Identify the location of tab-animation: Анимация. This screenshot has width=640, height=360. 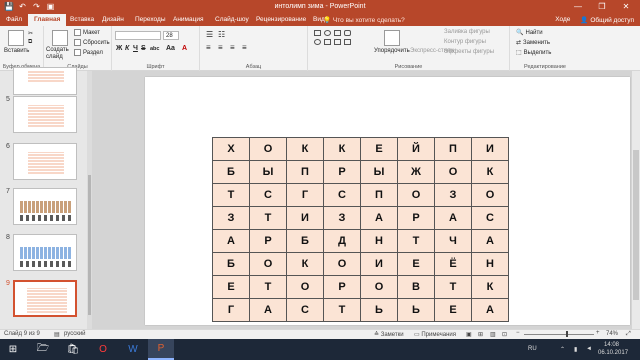
(188, 19).